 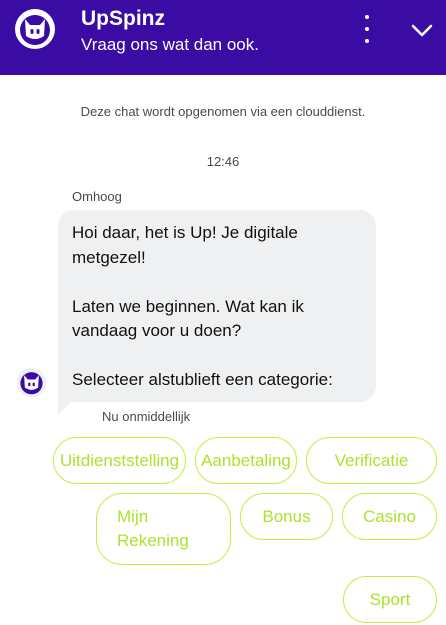 I want to click on quick-reply-label: Uitdienststelling, so click(x=119, y=460).